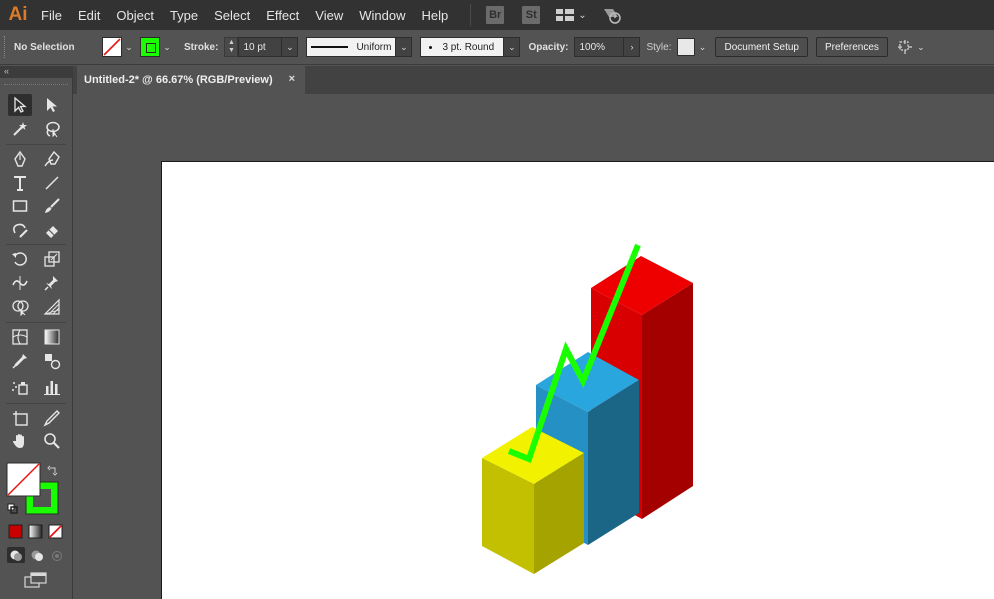  I want to click on fill-swatch, so click(112, 47).